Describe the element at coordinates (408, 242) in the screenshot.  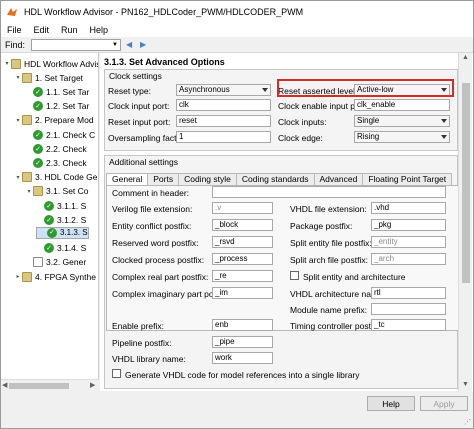
I see `split-entity-field: _entity` at that location.